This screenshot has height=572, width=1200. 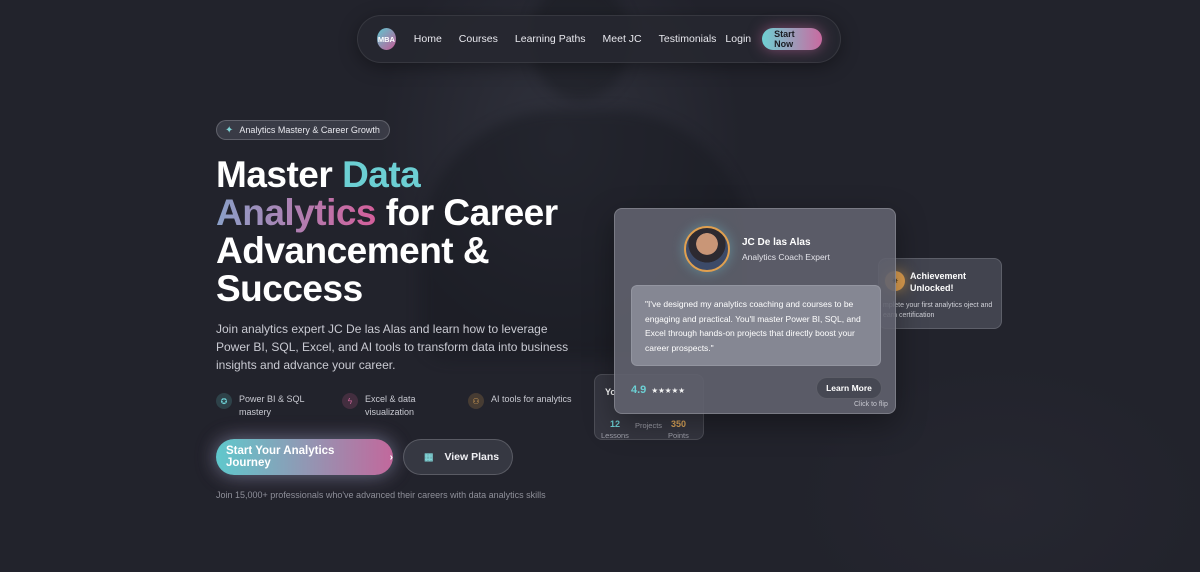 I want to click on hero-tag: ✦ Analytics Mastery & Career Growth, so click(x=303, y=130).